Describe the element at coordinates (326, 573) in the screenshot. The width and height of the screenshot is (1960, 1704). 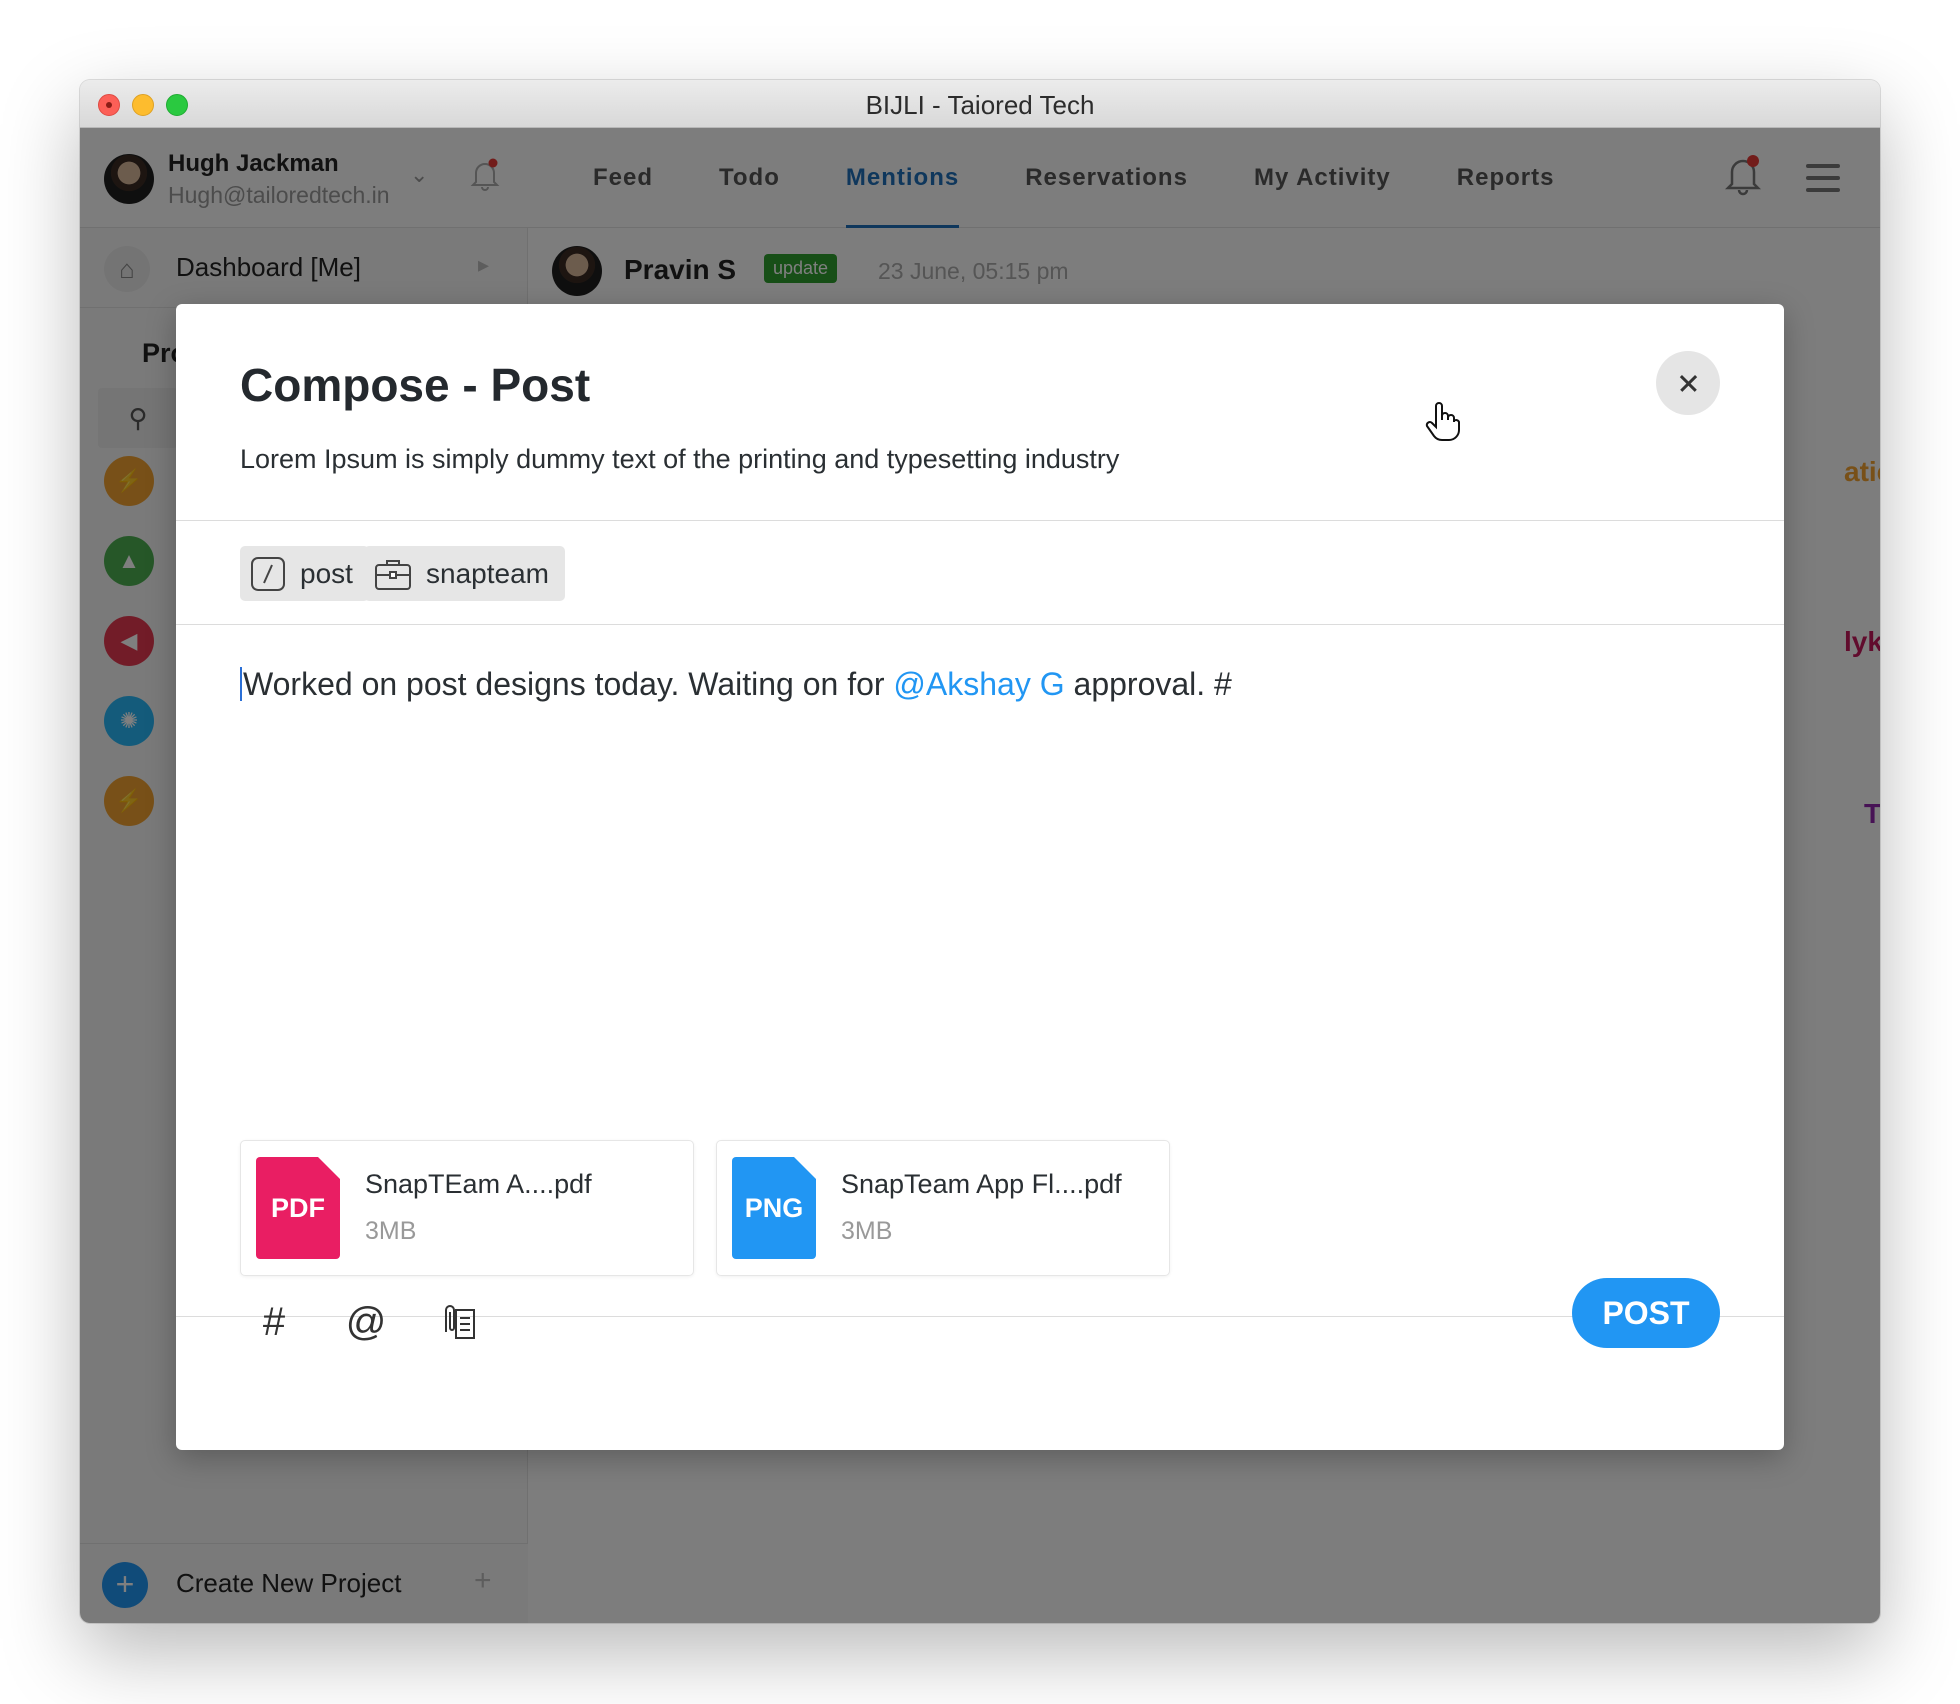
I see `tag-label: post` at that location.